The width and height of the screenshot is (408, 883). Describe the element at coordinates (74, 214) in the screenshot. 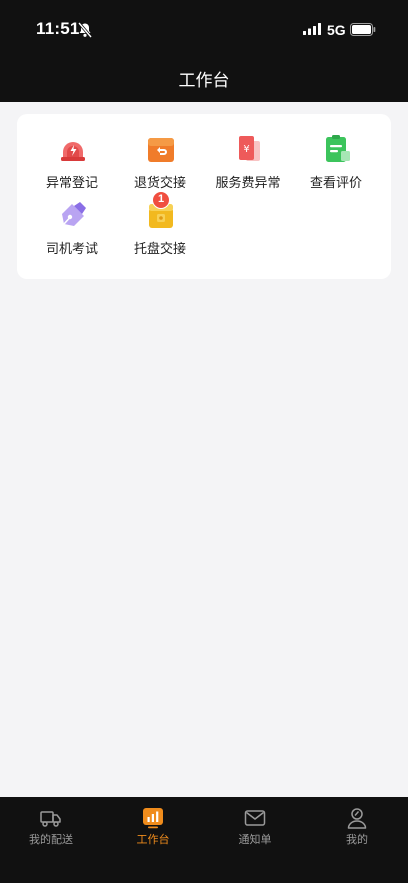

I see `pen-exam-icon` at that location.